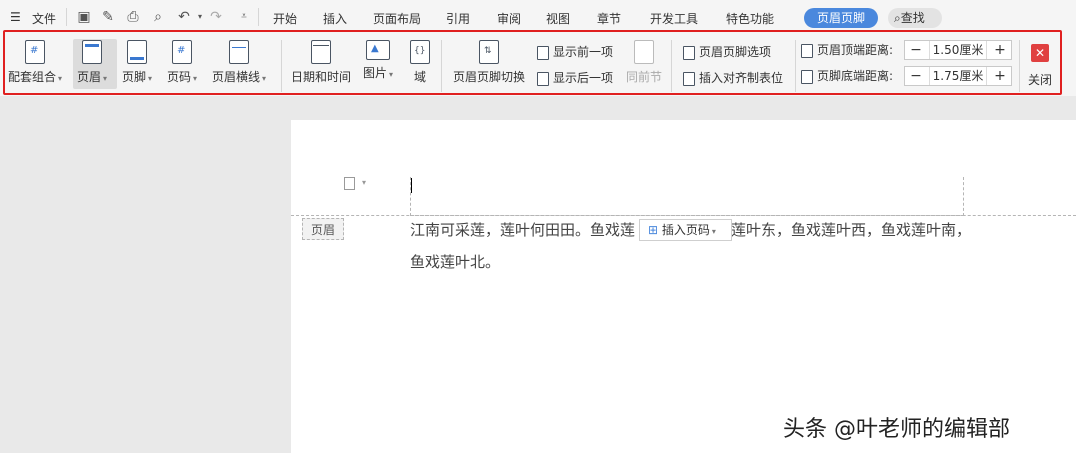 The image size is (1076, 453). What do you see at coordinates (841, 18) in the screenshot?
I see `tab-header-footer: 页眉页脚` at bounding box center [841, 18].